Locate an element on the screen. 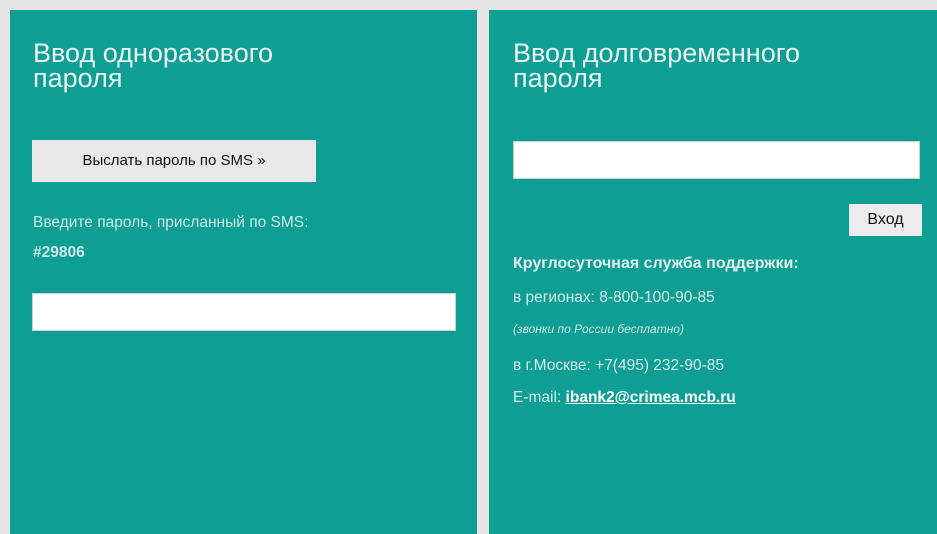 Image resolution: width=937 pixels, height=534 pixels. one-time-password-input is located at coordinates (244, 312).